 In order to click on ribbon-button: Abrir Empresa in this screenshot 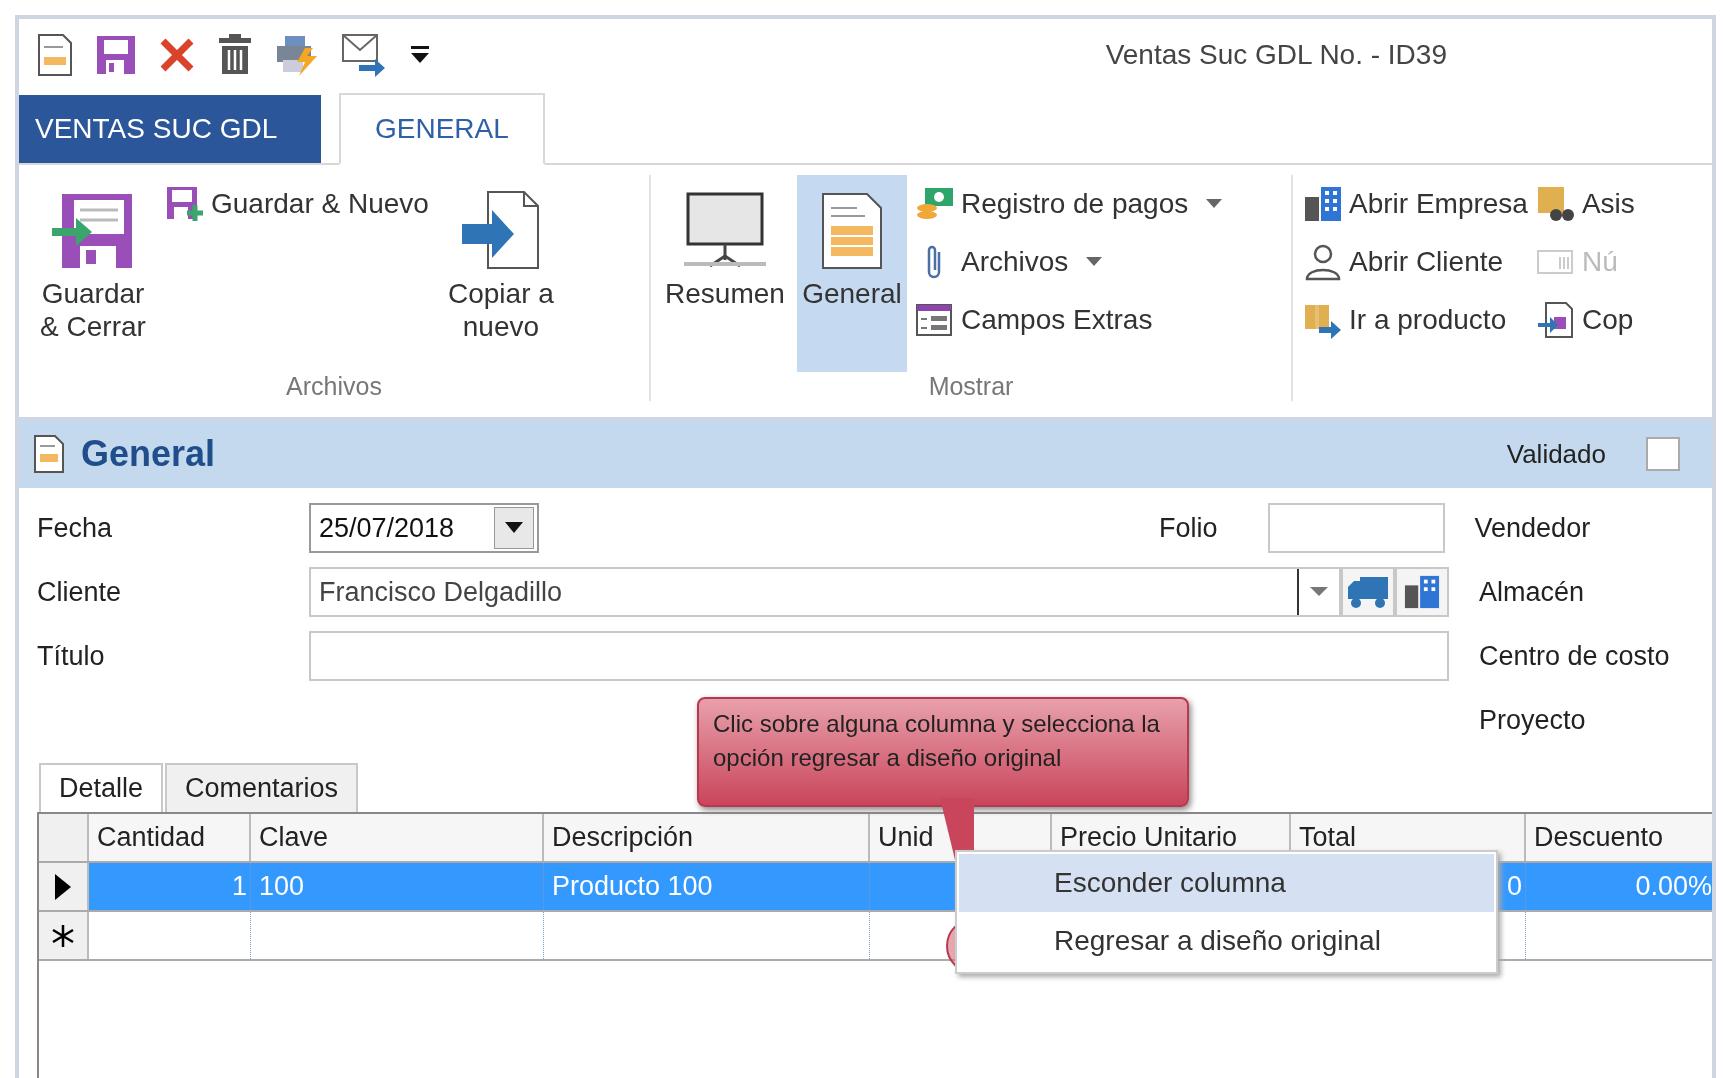, I will do `click(1415, 204)`.